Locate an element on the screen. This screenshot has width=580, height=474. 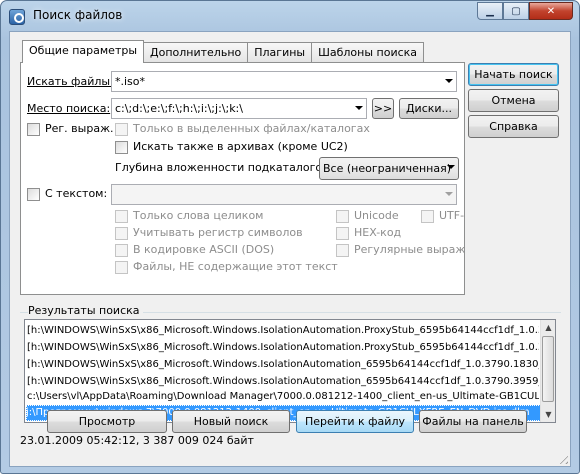
tab-plugins: Плагины is located at coordinates (280, 52).